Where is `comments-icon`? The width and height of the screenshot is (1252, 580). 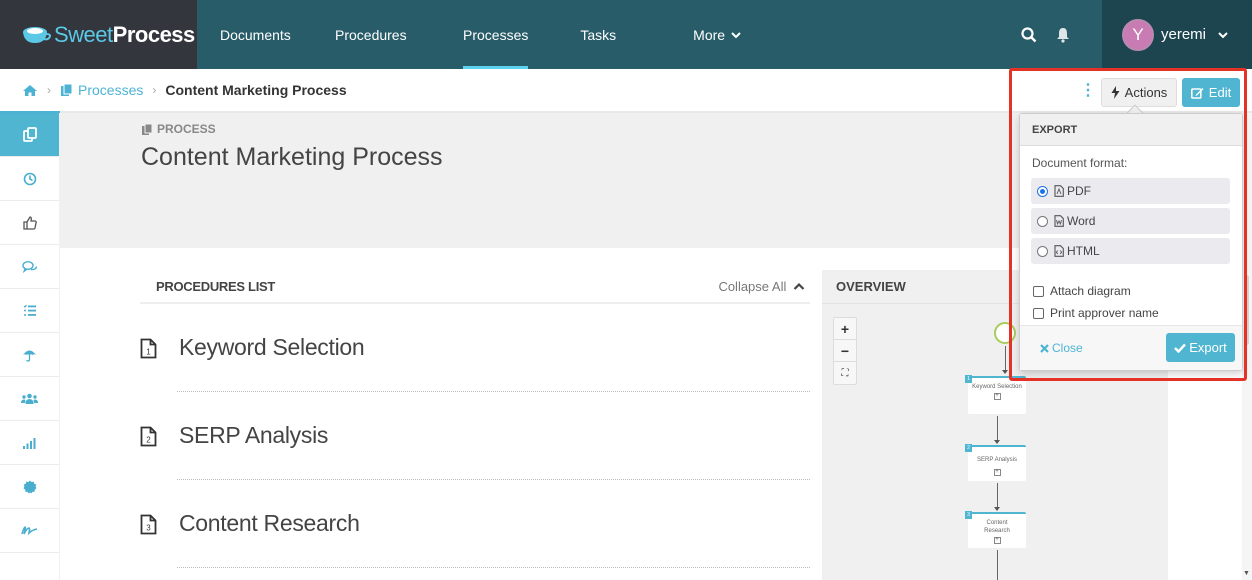
comments-icon is located at coordinates (29, 266).